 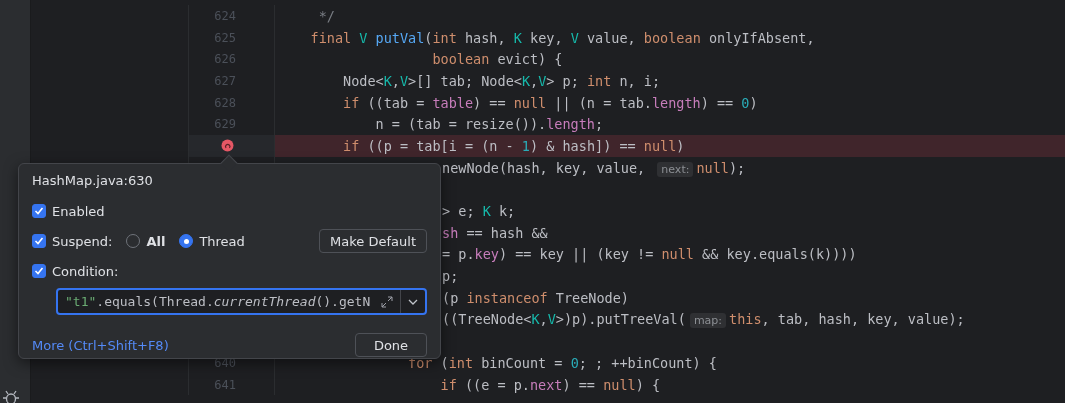 What do you see at coordinates (78, 211) in the screenshot?
I see `checkbox-label: Enabled` at bounding box center [78, 211].